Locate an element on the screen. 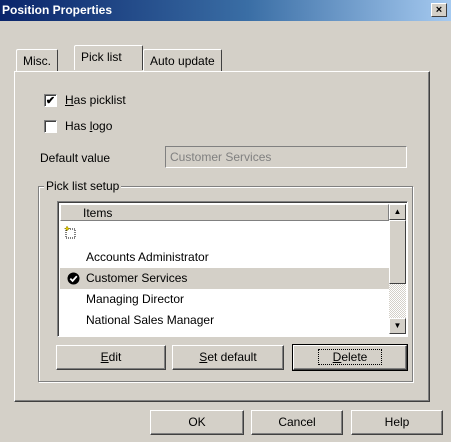 The image size is (451, 442). has-logo-checkbox is located at coordinates (50, 126).